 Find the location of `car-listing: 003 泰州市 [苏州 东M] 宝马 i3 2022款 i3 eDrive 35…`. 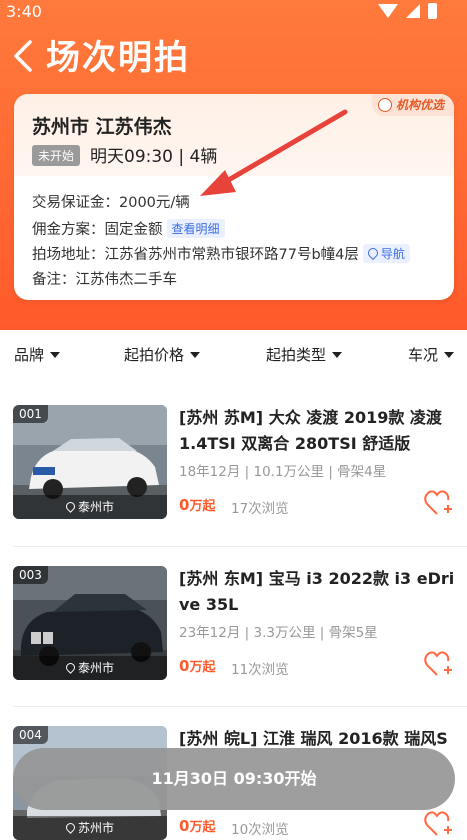

car-listing: 003 泰州市 [苏州 东M] 宝马 i3 2022款 i3 eDrive 35… is located at coordinates (233, 623).